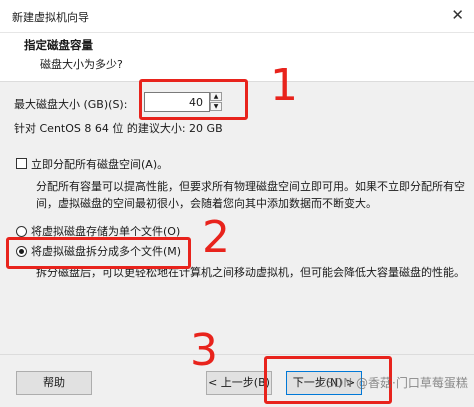 This screenshot has height=407, width=474. I want to click on allocate-checkbox-label: 立即分配所有磁盘空间(A)。, so click(99, 164).